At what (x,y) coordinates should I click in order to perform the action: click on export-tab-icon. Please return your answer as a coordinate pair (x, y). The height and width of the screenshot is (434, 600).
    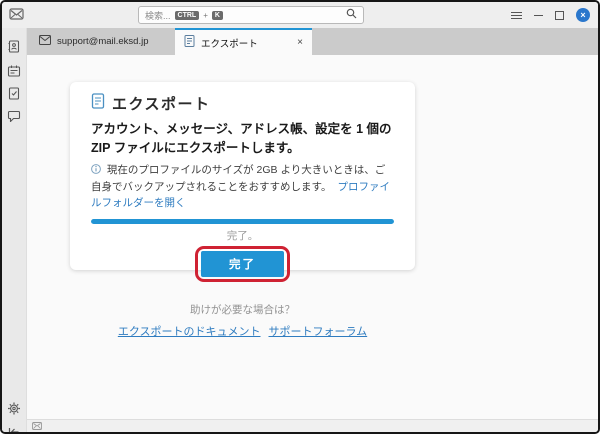
    Looking at the image, I should click on (189, 42).